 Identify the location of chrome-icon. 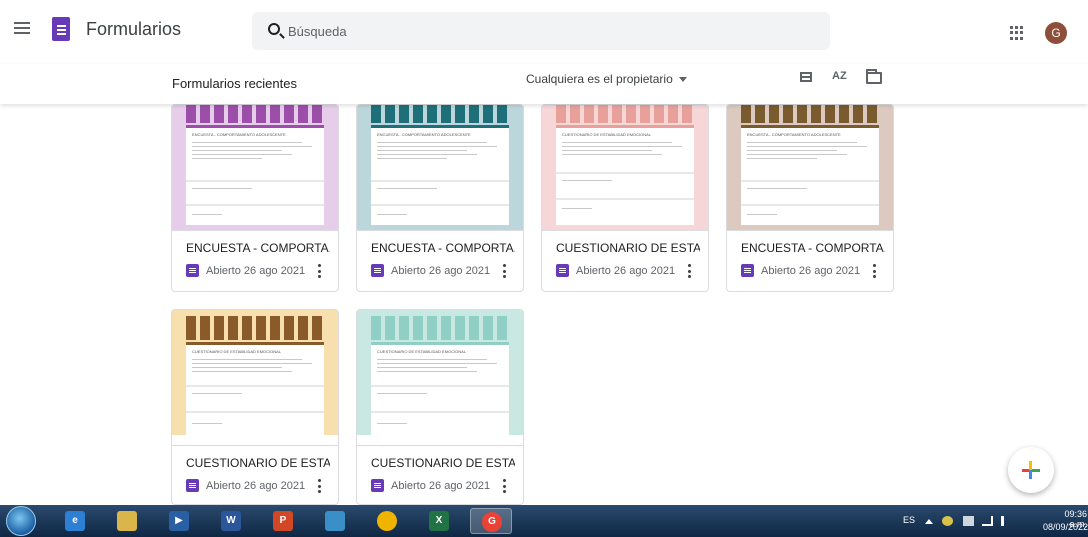
(387, 521).